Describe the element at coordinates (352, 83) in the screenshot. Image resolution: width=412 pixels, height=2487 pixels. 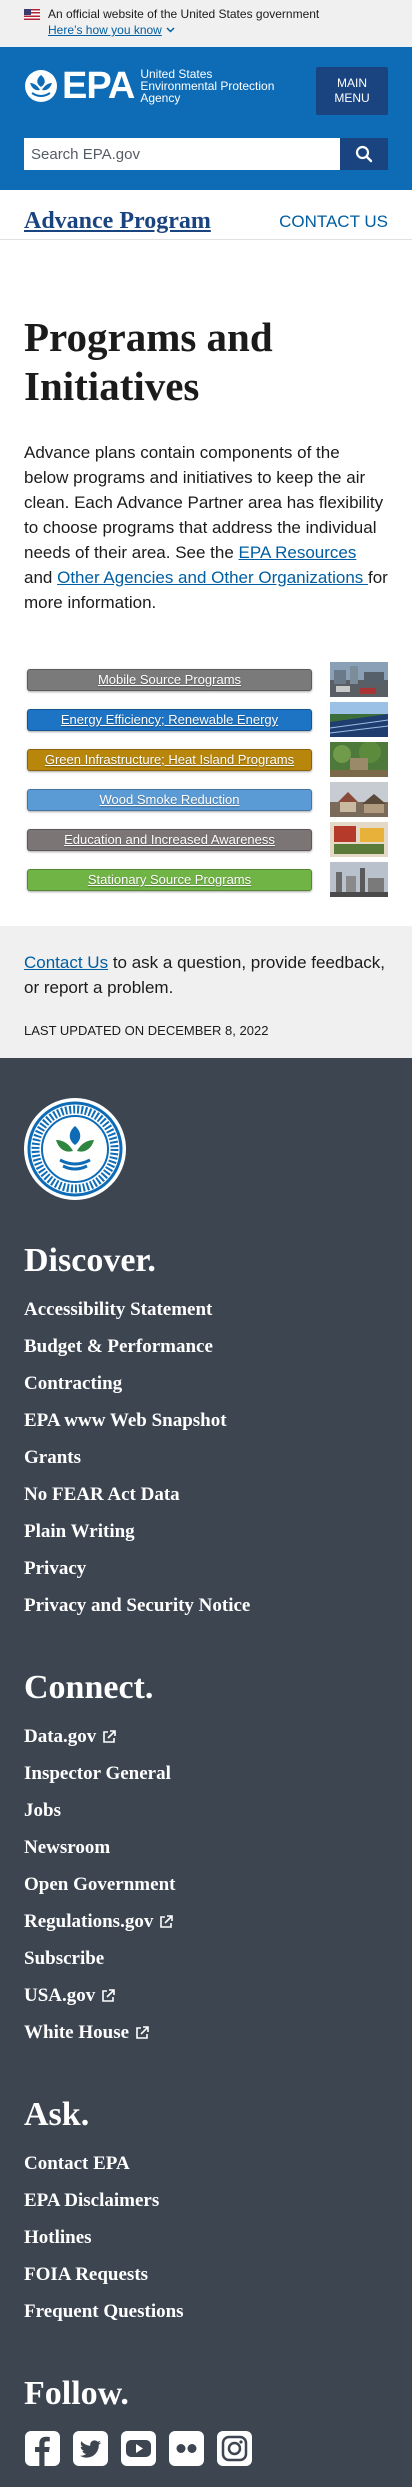
I see `menu-label-1: Main` at that location.